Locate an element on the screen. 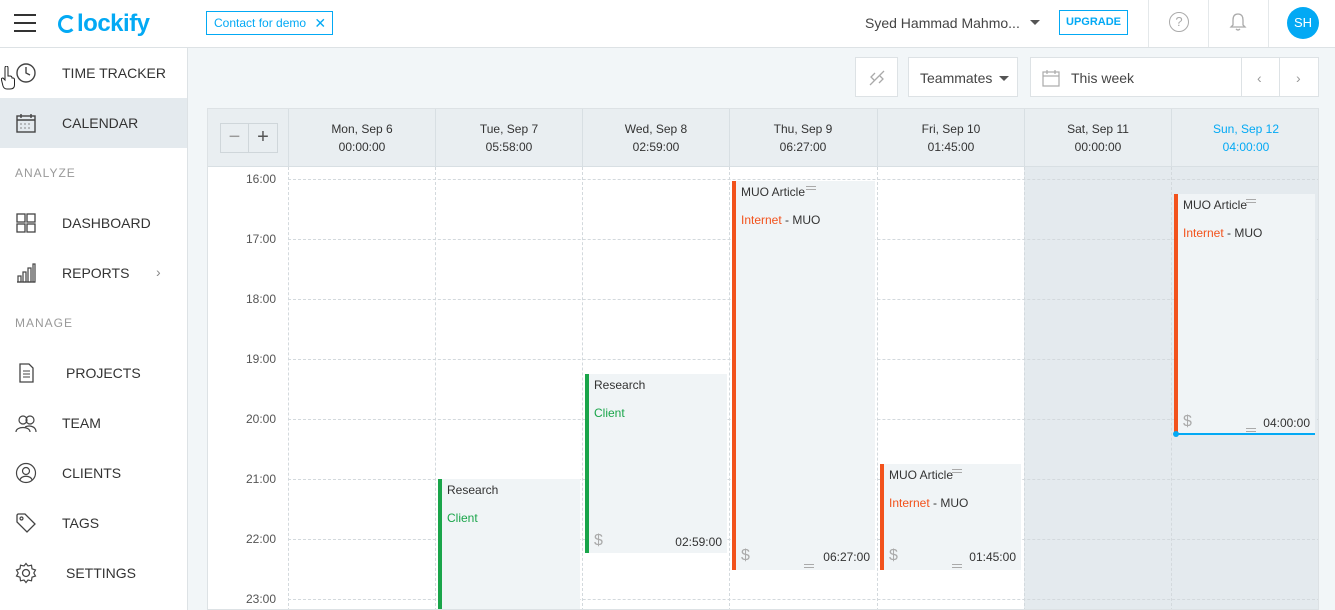  time-entry: MUO Article Internet - MUO $ 04:00:00 is located at coordinates (1244, 315).